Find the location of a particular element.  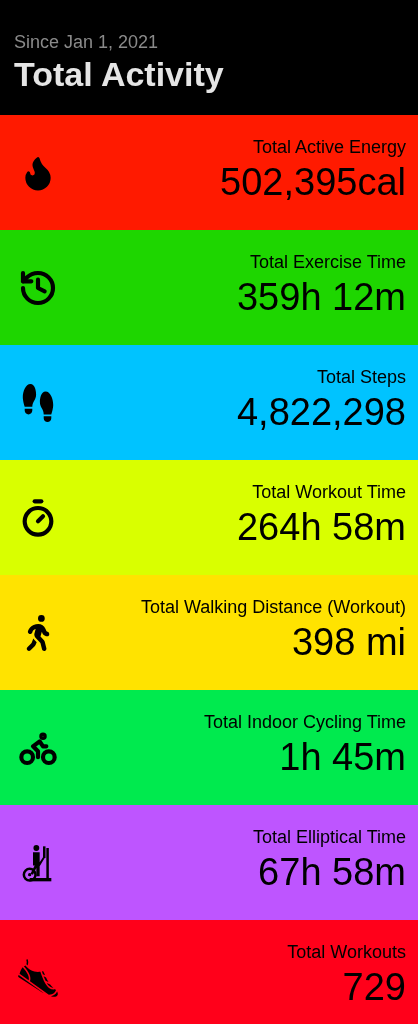

stat-value: 264h 58m is located at coordinates (321, 527).